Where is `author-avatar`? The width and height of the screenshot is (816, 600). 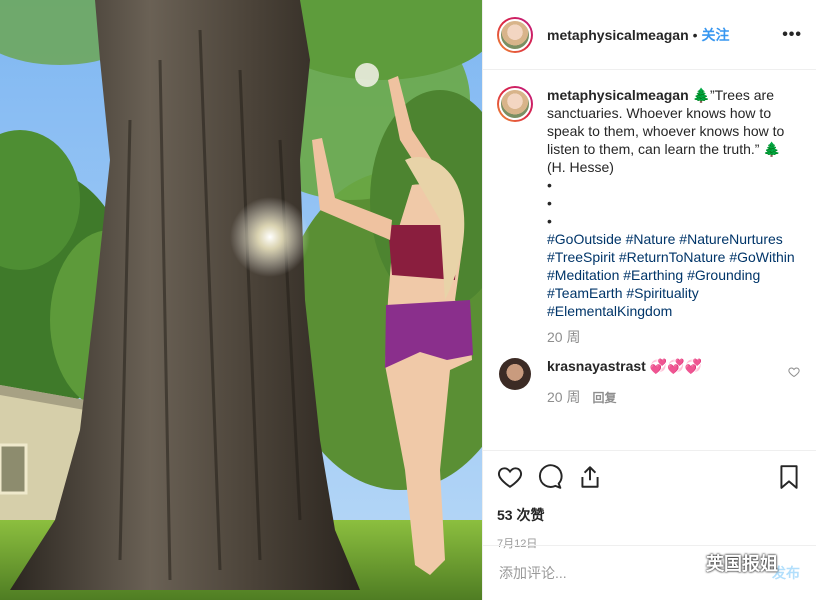 author-avatar is located at coordinates (515, 34).